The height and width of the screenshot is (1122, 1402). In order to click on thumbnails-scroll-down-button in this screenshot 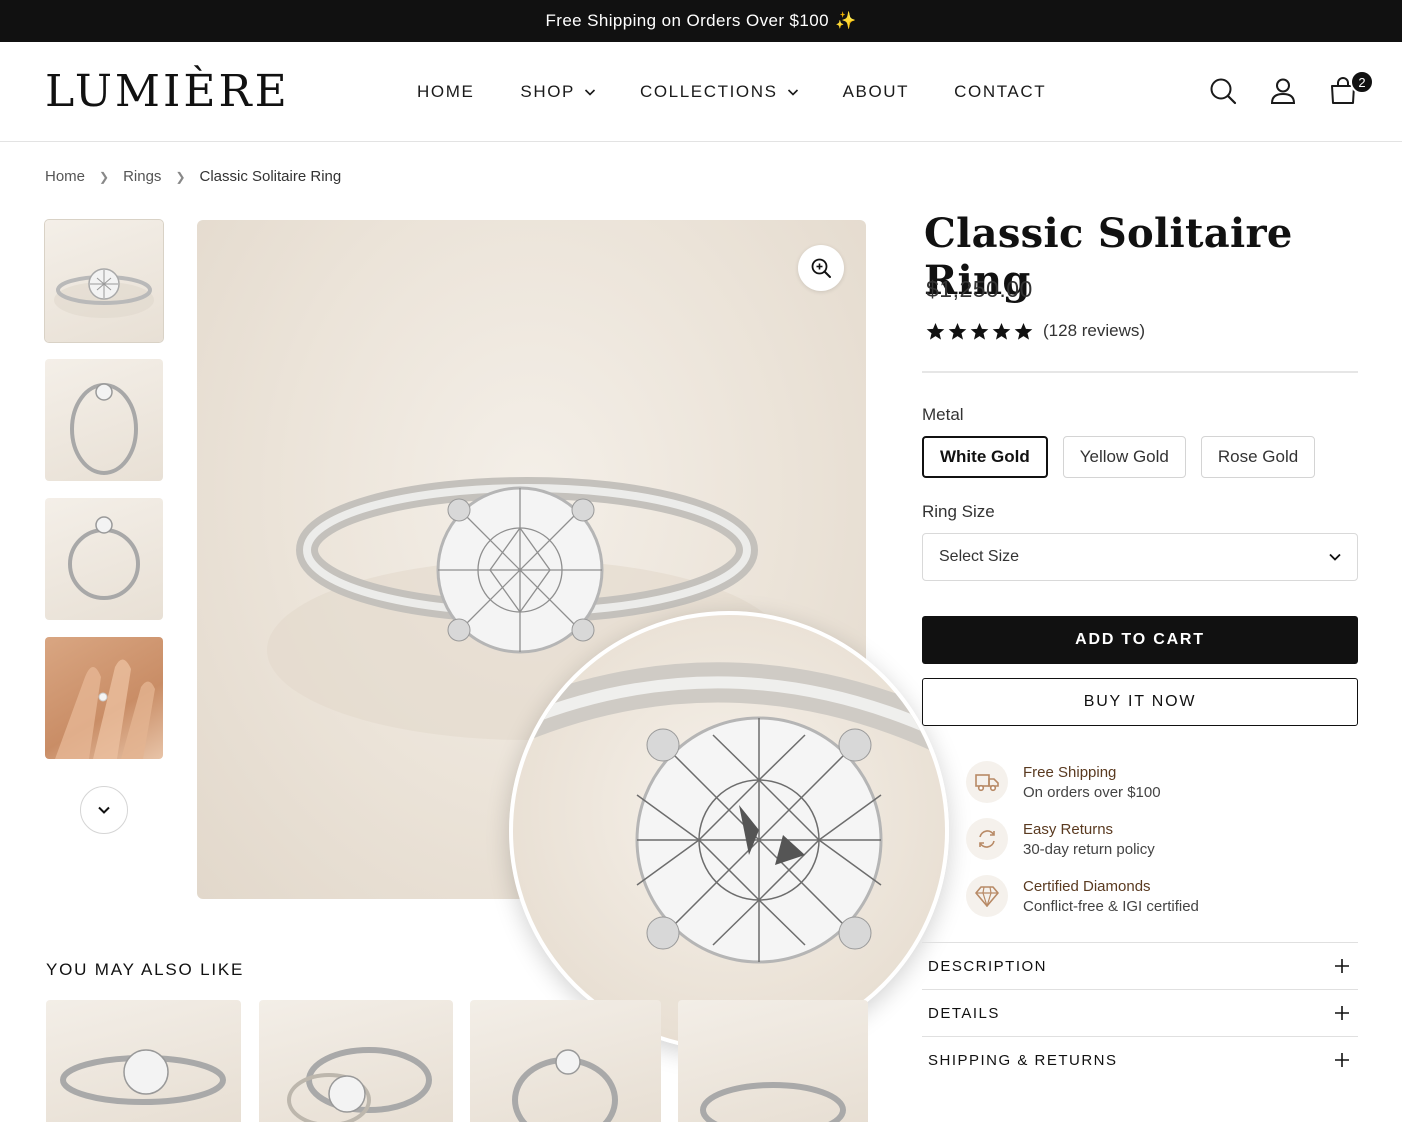, I will do `click(104, 810)`.